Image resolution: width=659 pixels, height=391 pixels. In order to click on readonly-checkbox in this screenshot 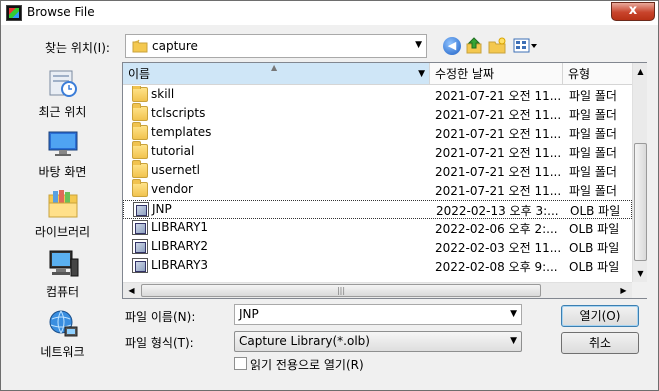, I will do `click(240, 363)`.